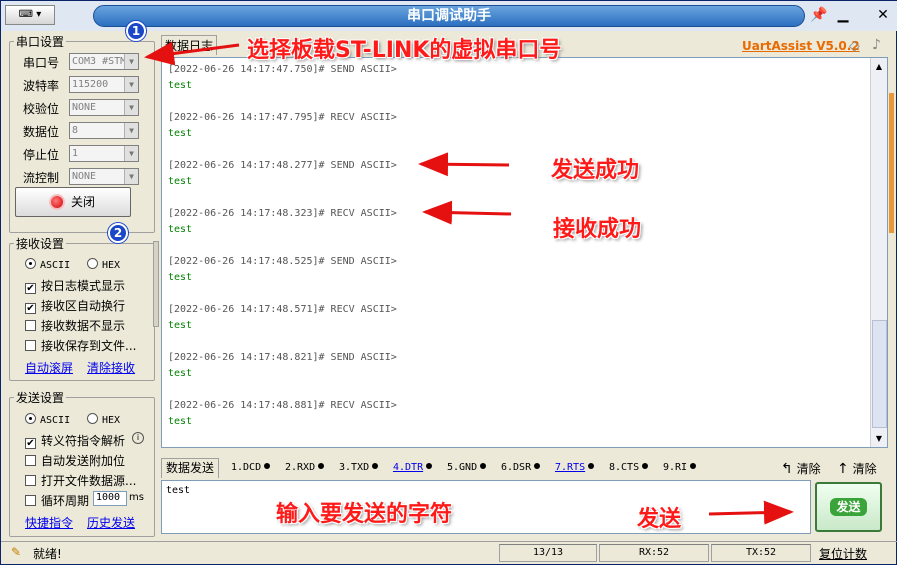 The height and width of the screenshot is (565, 897). I want to click on scroll-up-icon: ▲, so click(879, 66).